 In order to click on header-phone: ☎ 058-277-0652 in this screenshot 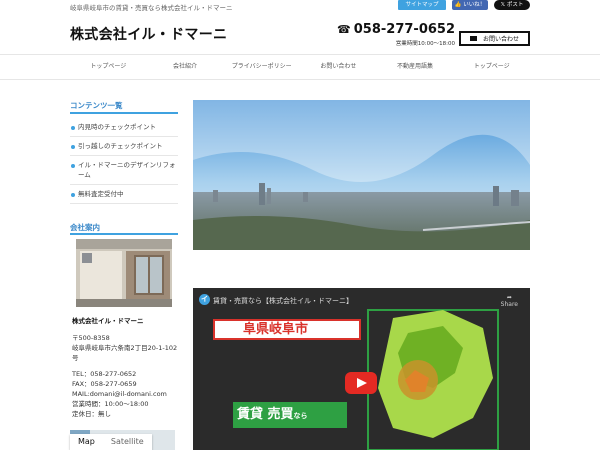, I will do `click(396, 29)`.